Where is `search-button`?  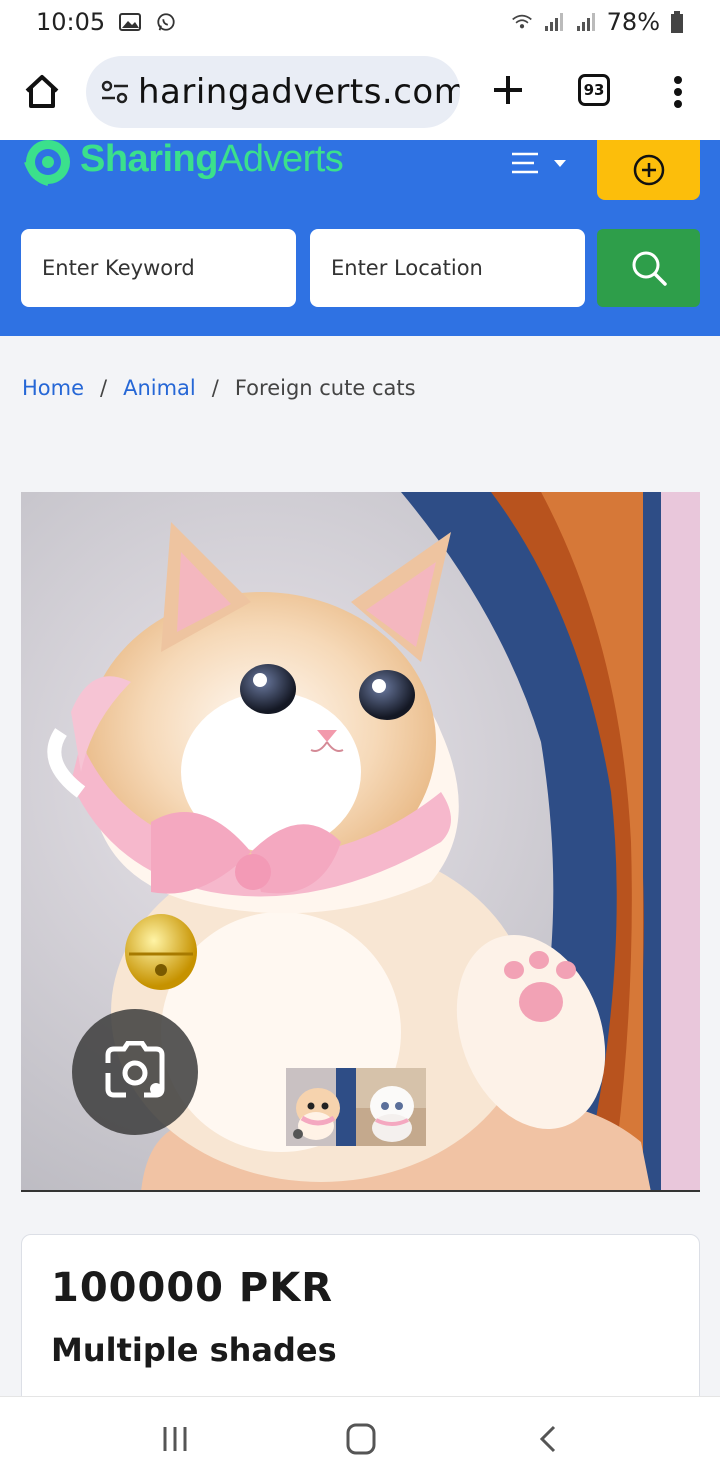 search-button is located at coordinates (648, 268).